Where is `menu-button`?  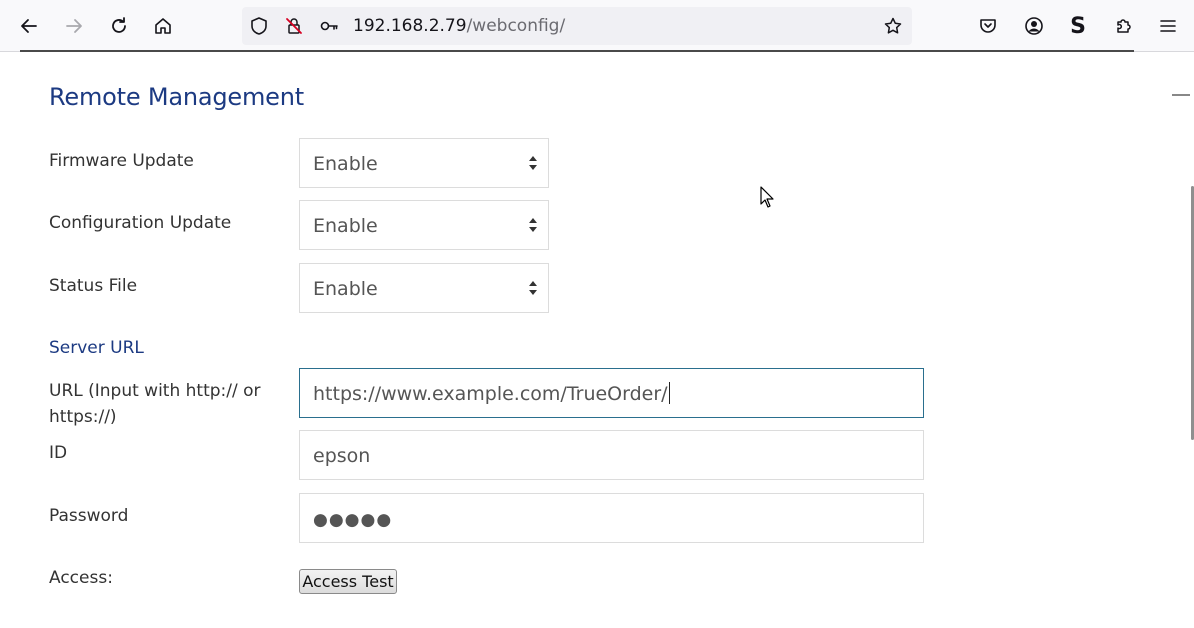
menu-button is located at coordinates (1168, 26).